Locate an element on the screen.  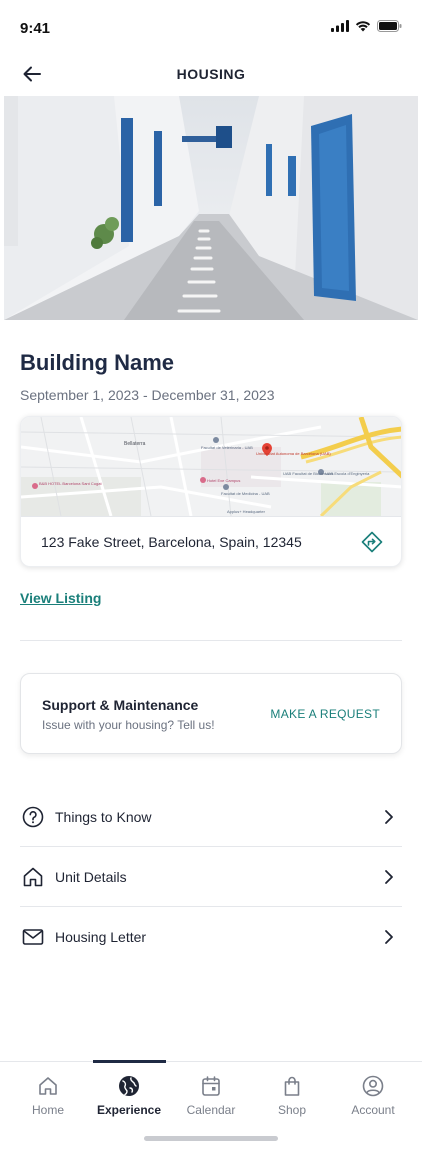
status-time: 9:41 is located at coordinates (35, 28).